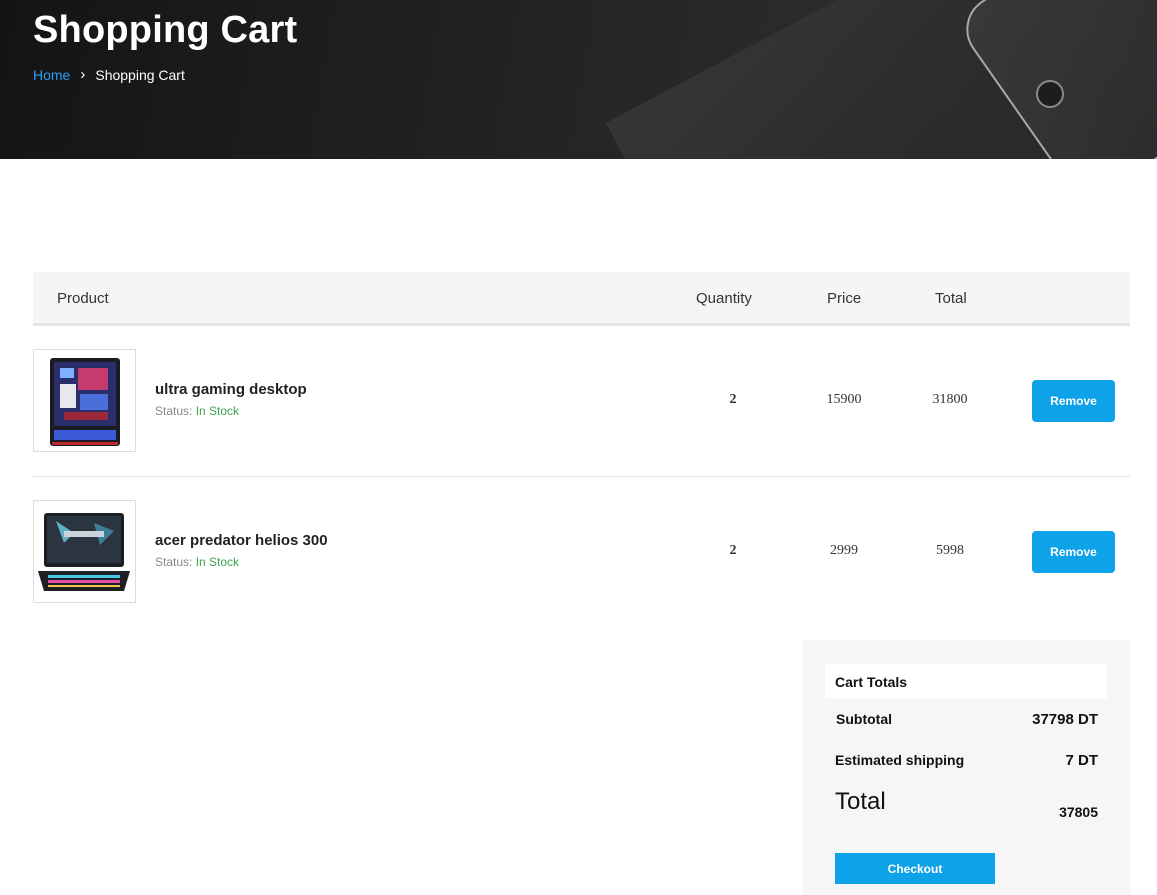  Describe the element at coordinates (1081, 760) in the screenshot. I see `shipping-value: 7 DT` at that location.